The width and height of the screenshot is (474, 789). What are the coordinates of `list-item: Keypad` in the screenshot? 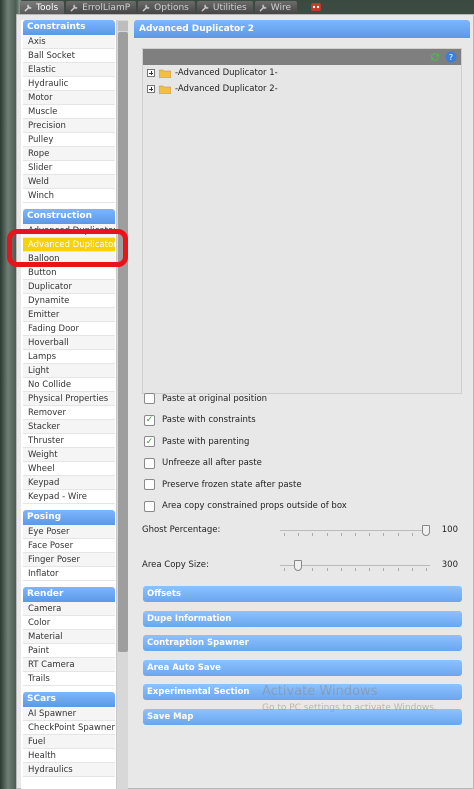 It's located at (69, 483).